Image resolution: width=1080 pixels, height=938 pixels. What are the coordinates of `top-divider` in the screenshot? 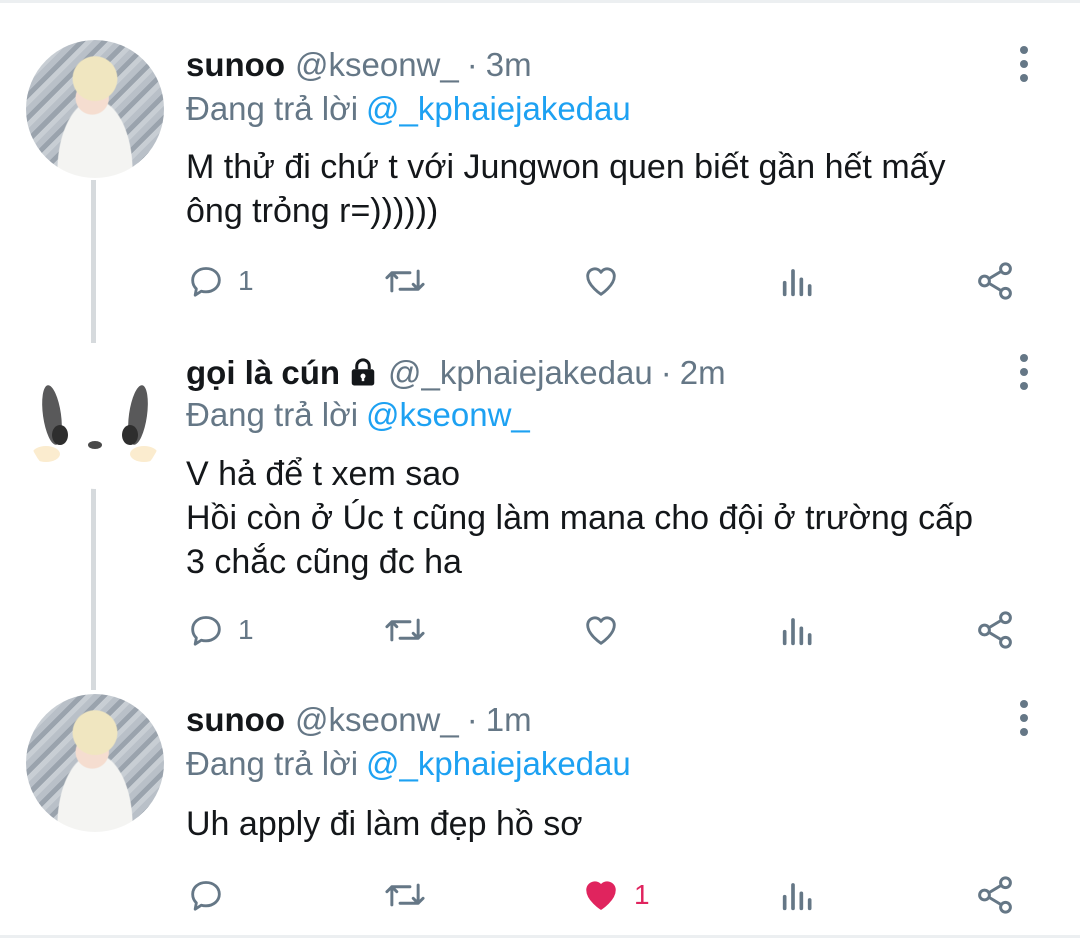 It's located at (540, 1).